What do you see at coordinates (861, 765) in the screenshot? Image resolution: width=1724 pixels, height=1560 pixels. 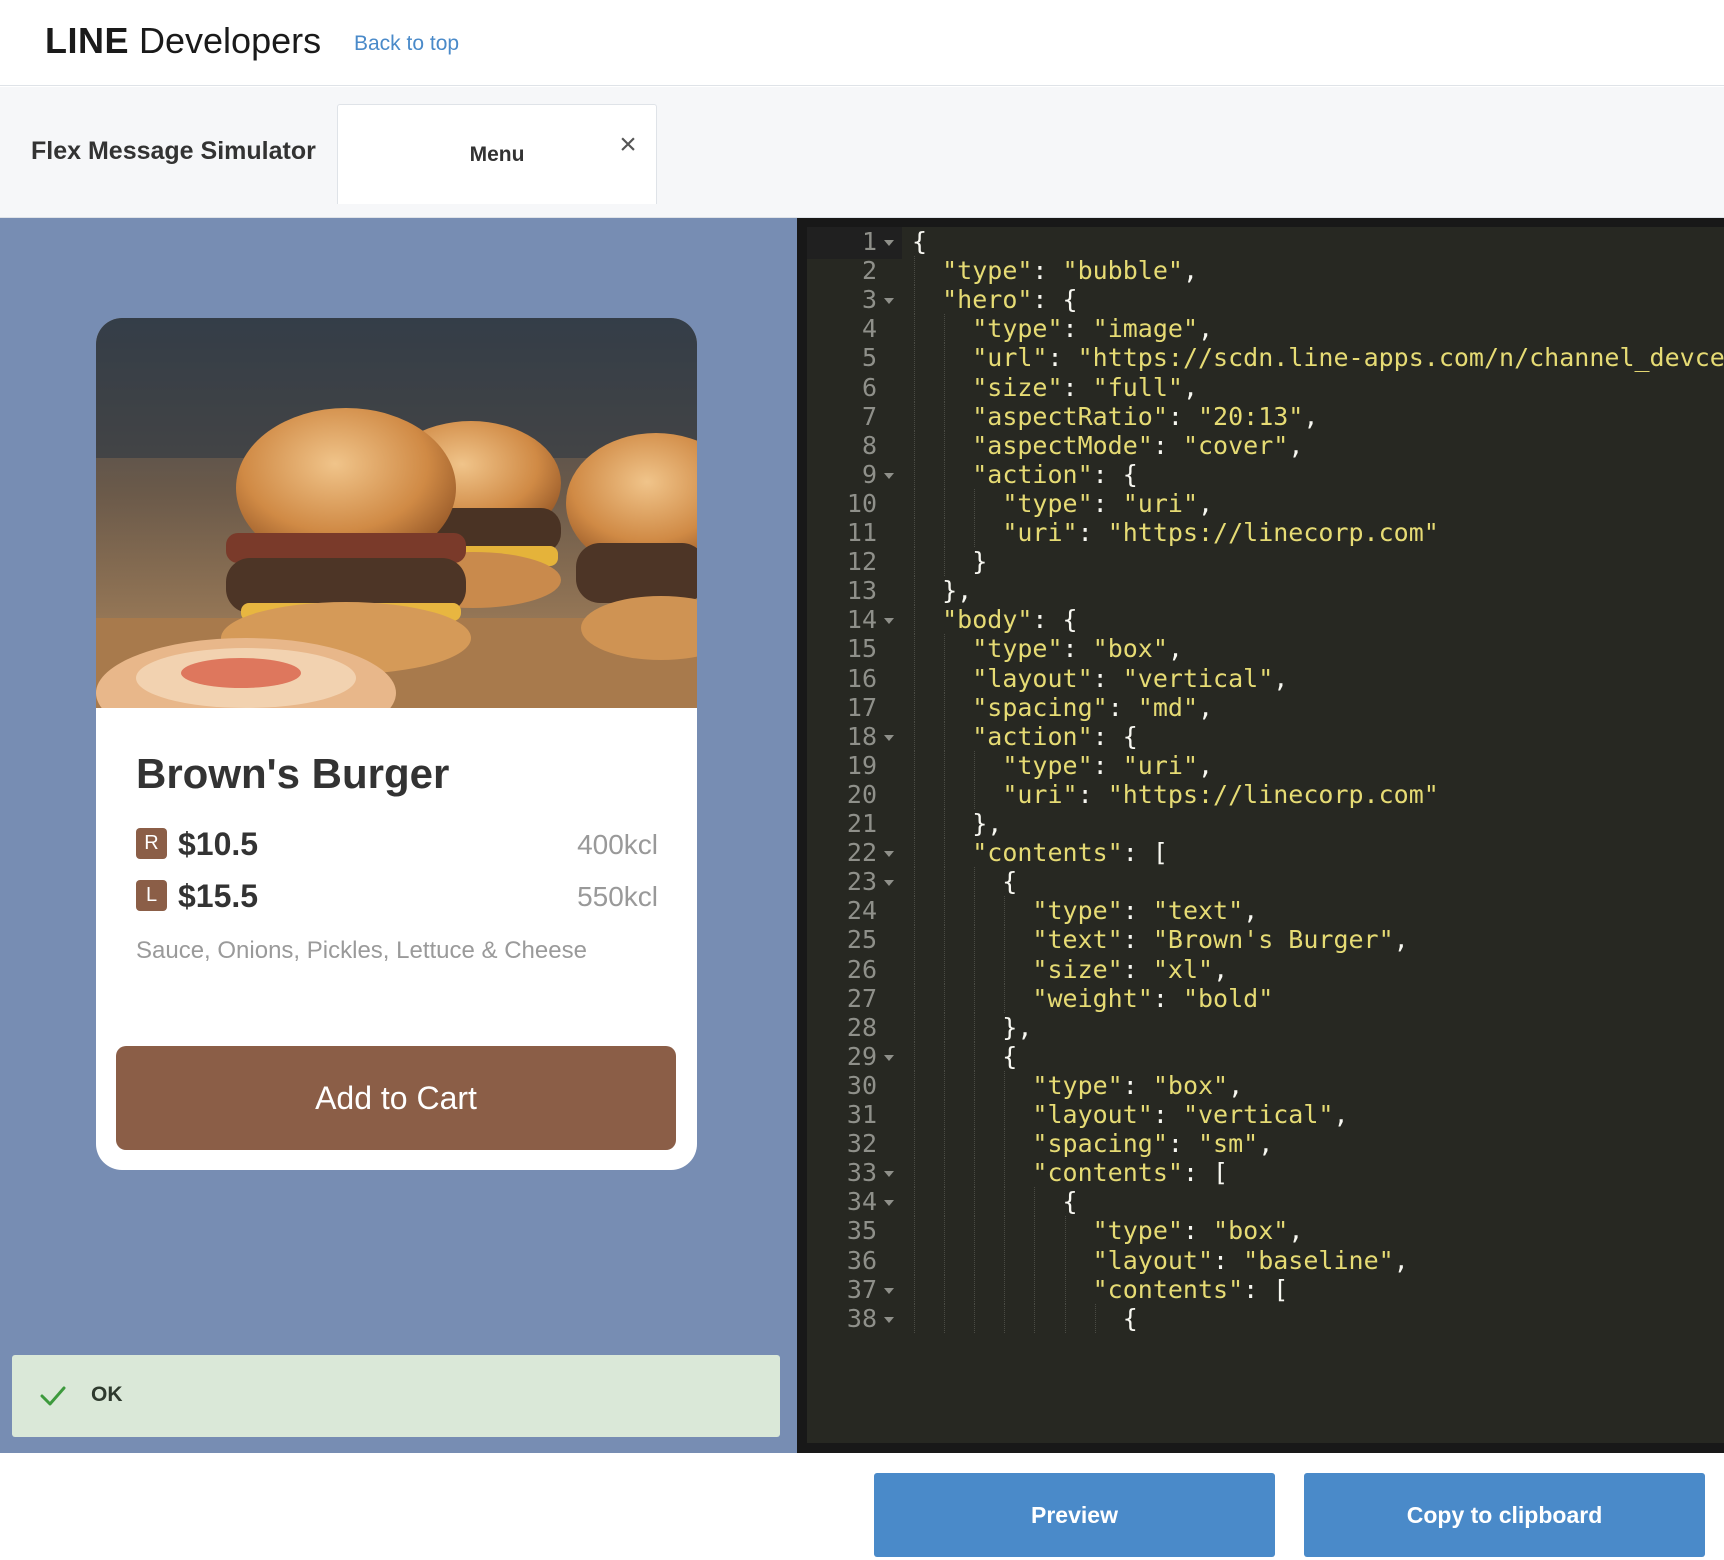 I see `line-number: 19` at bounding box center [861, 765].